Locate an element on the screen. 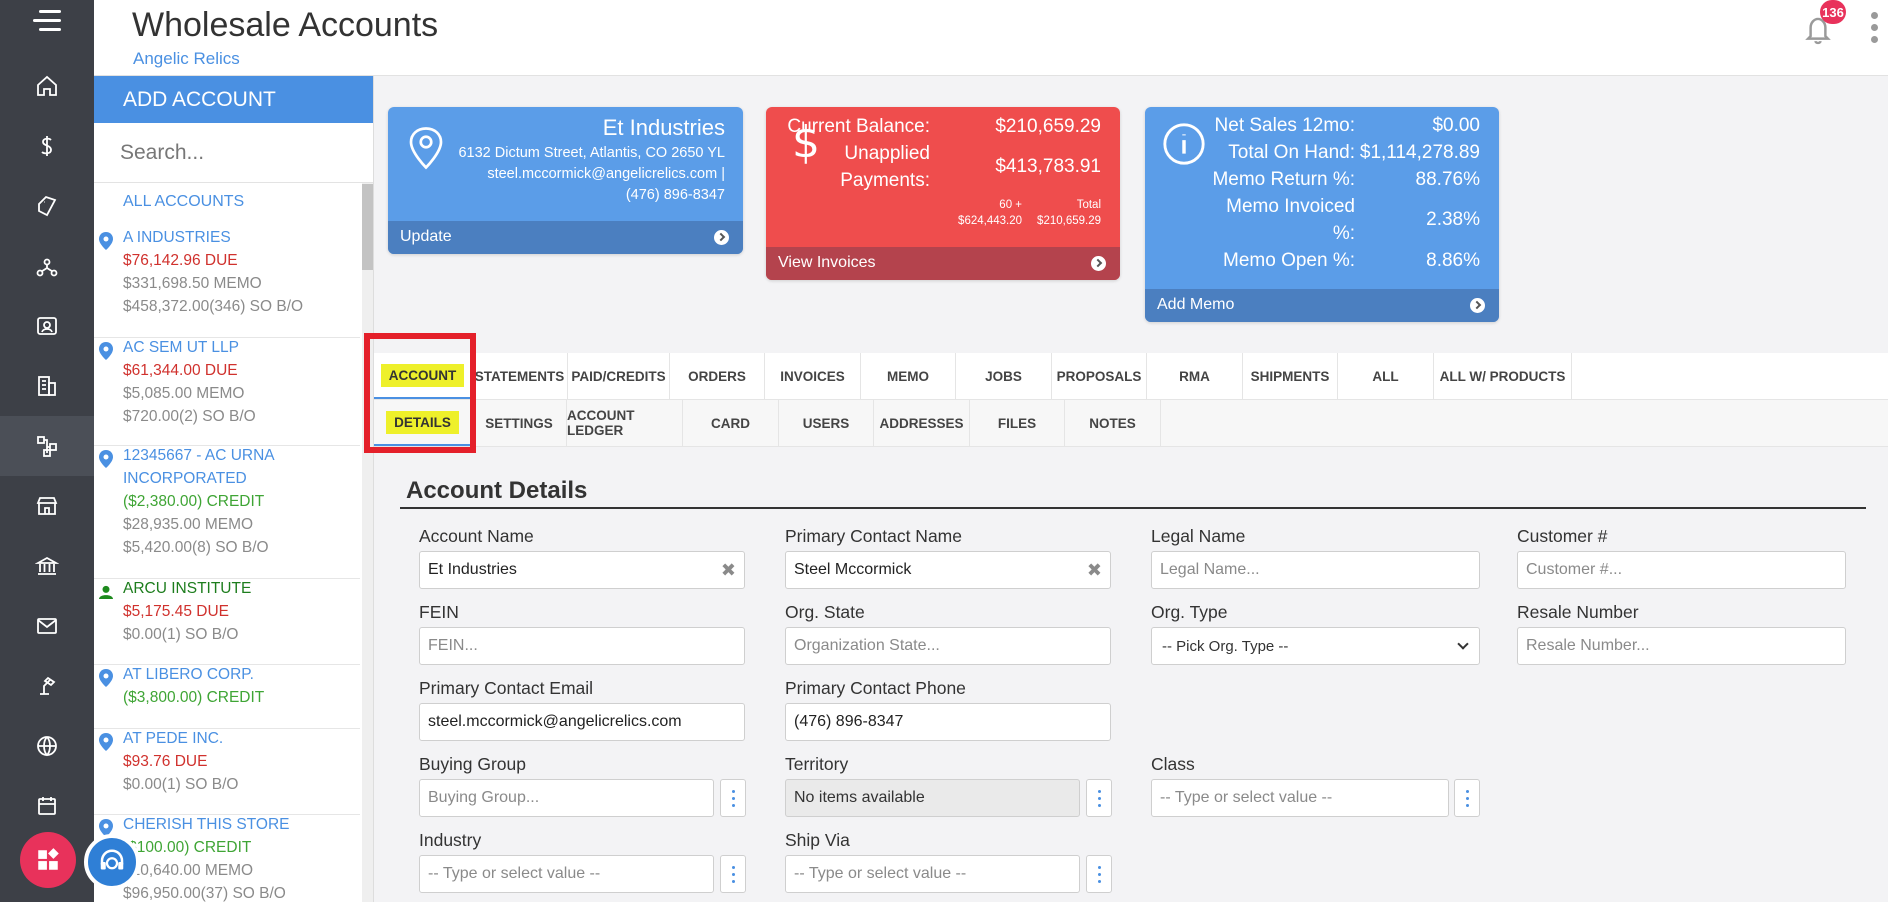  scrollbar-thumb is located at coordinates (367, 227).